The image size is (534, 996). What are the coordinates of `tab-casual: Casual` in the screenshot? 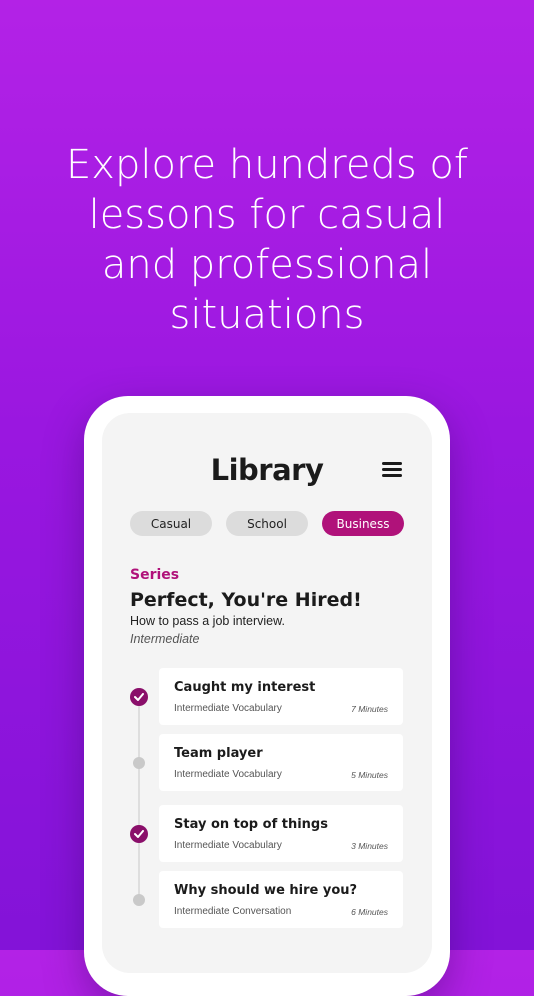 It's located at (171, 523).